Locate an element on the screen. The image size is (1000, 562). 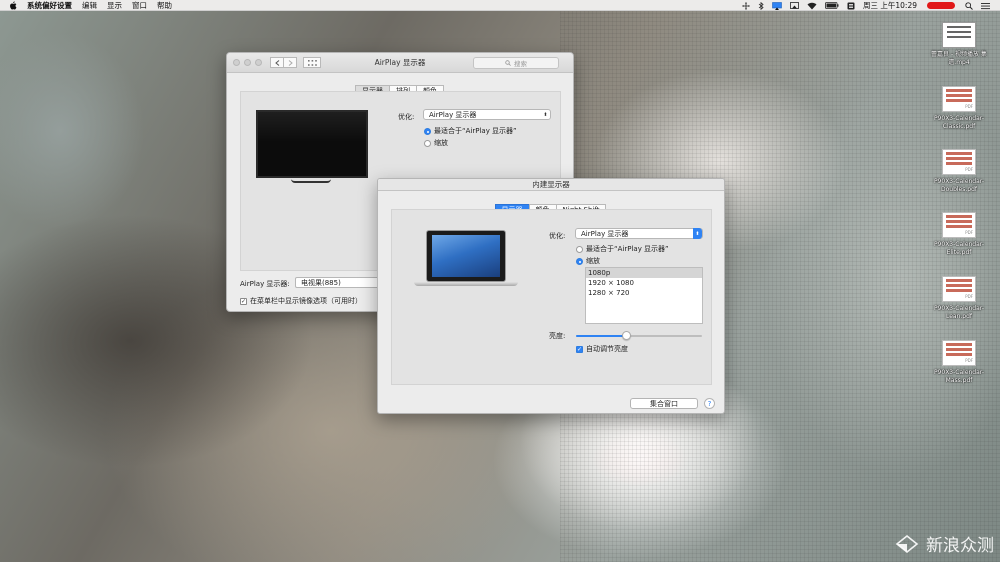
forward-button is located at coordinates (290, 62).